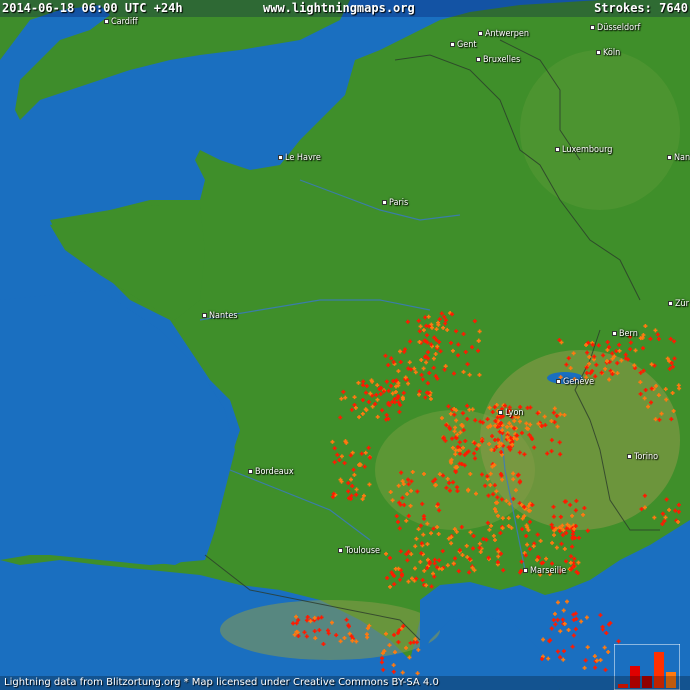 The height and width of the screenshot is (690, 690). I want to click on city-marseille: Marseille, so click(544, 571).